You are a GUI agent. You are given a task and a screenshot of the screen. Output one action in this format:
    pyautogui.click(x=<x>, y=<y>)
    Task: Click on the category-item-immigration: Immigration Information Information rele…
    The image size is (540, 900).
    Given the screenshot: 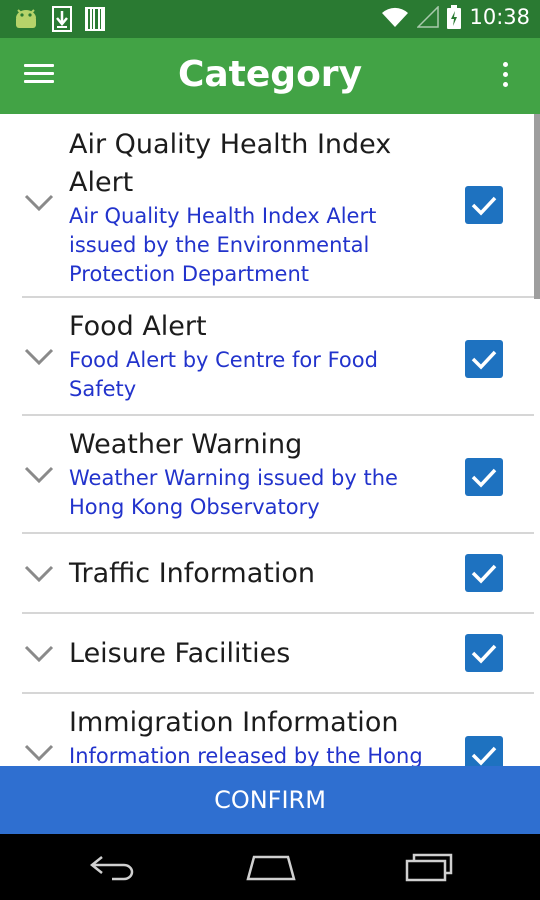 What is the action you would take?
    pyautogui.click(x=278, y=730)
    